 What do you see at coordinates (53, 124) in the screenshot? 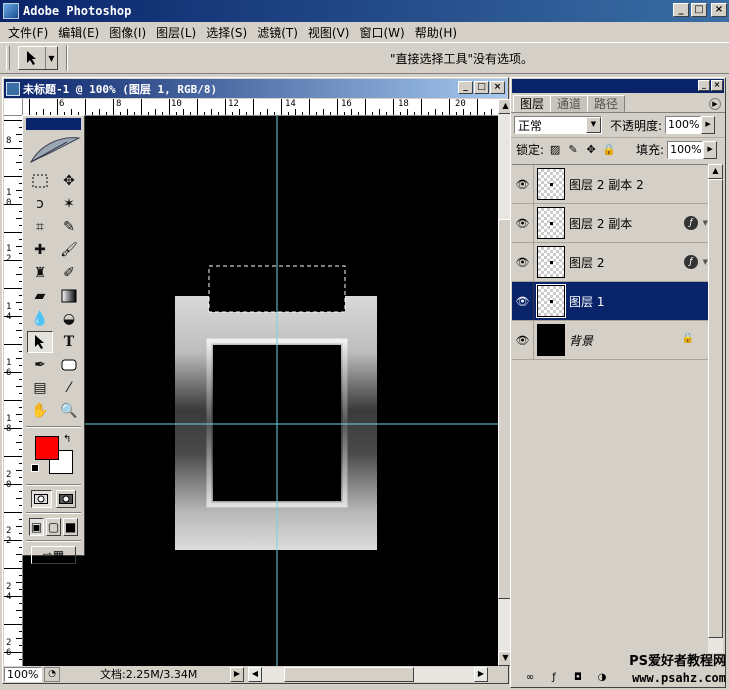
I see `toolbox-titlebar` at bounding box center [53, 124].